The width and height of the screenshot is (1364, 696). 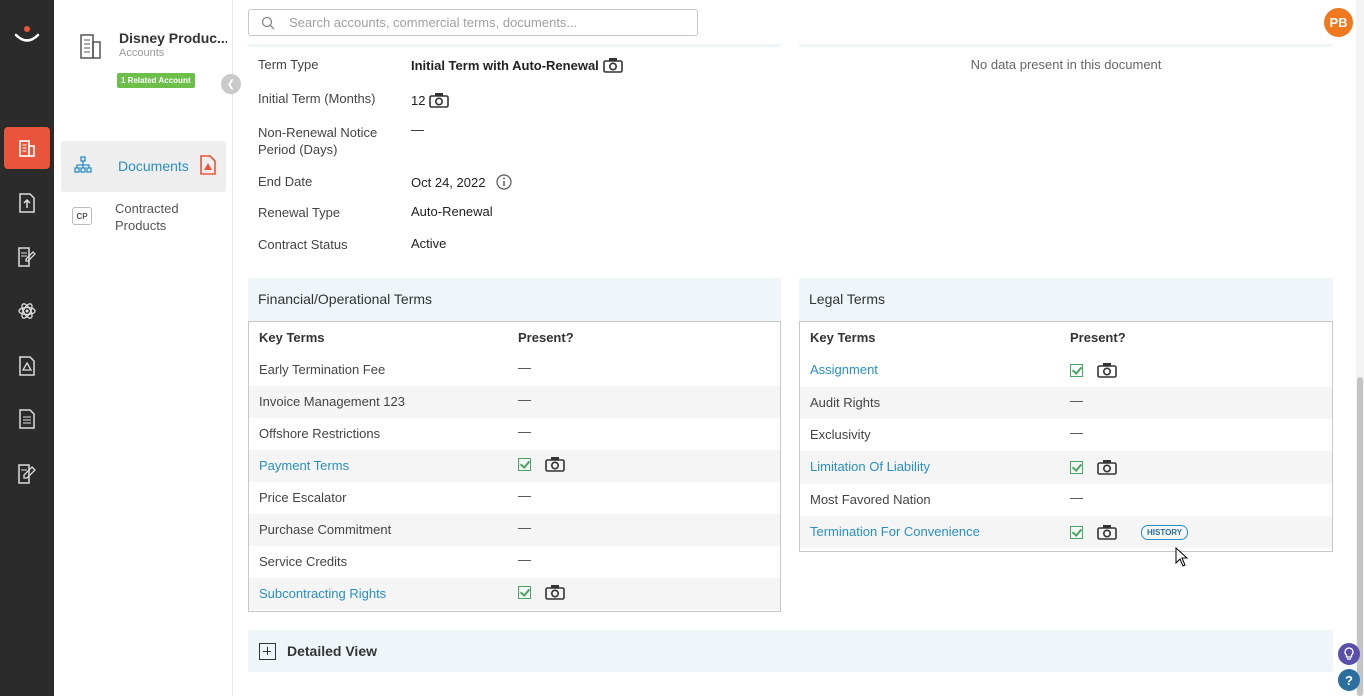 I want to click on non-renewal-value: —, so click(x=417, y=129).